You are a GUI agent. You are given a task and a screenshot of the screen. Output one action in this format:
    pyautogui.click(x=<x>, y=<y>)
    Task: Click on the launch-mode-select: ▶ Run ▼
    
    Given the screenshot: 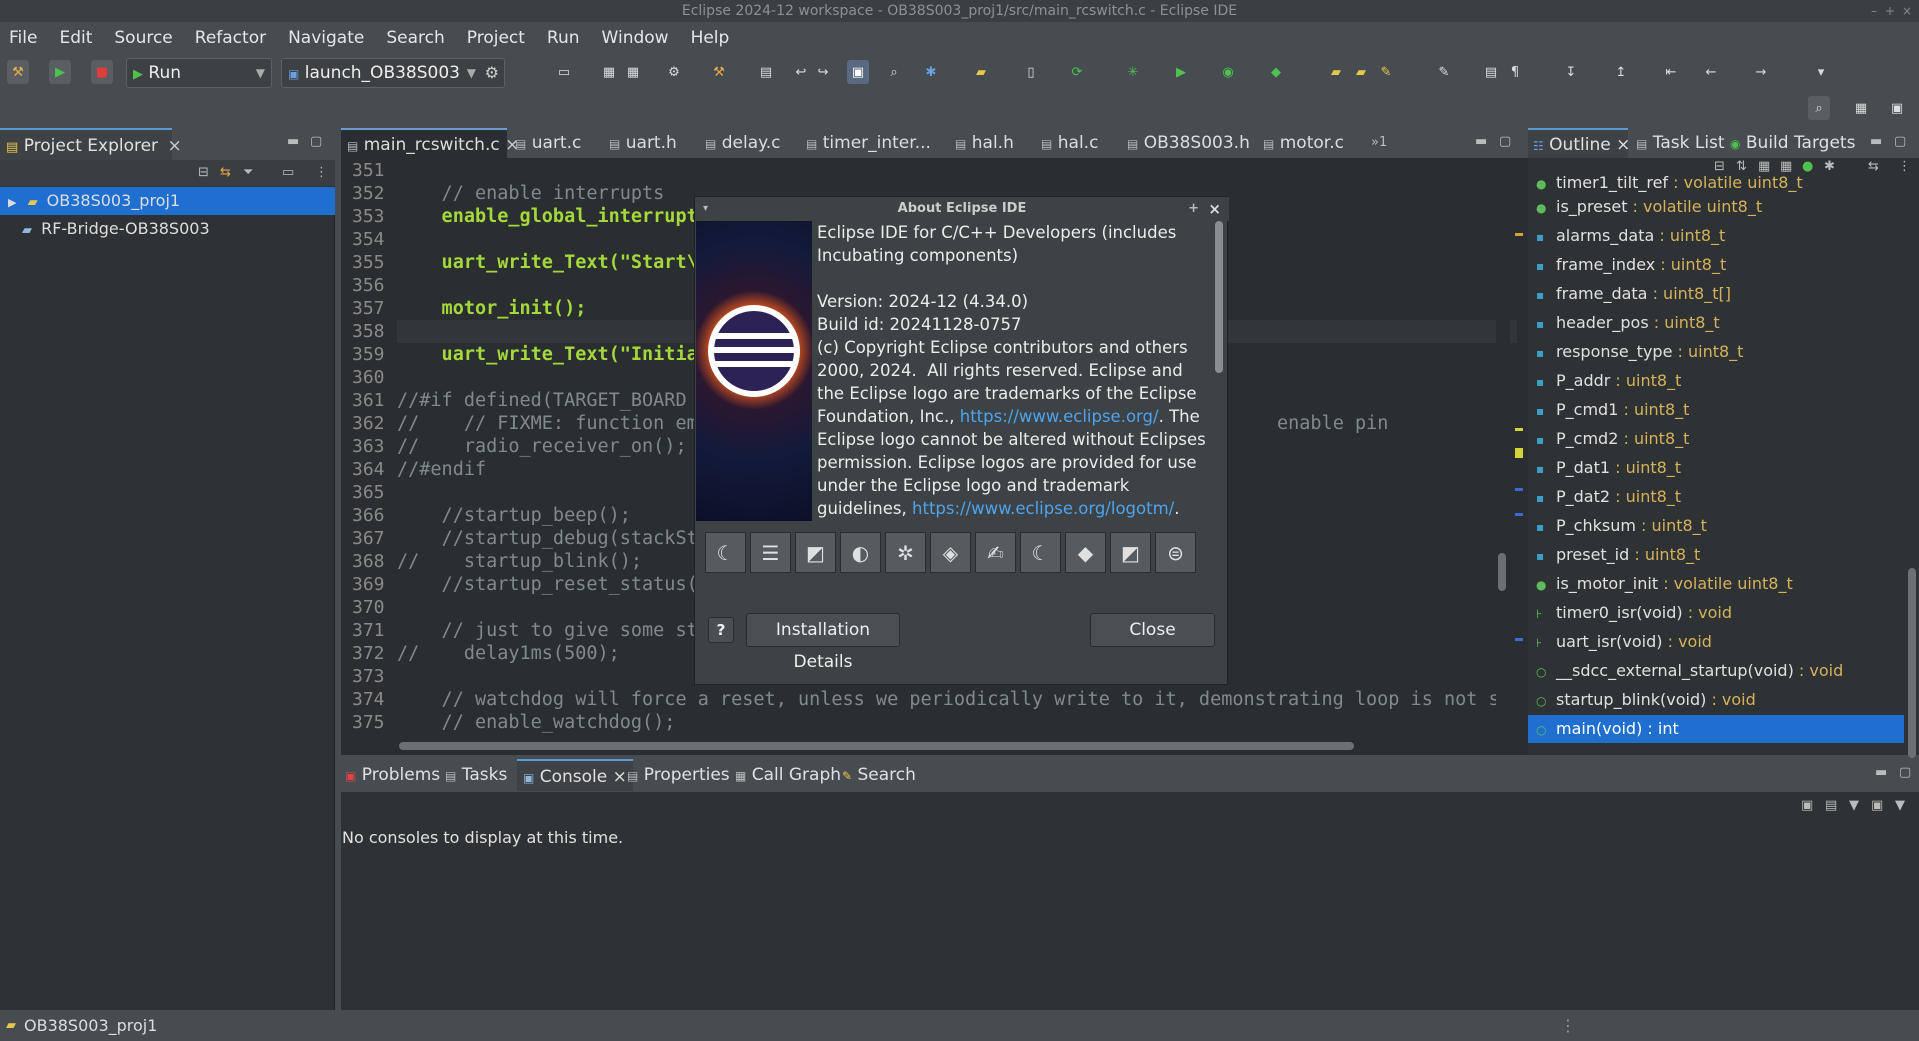 What is the action you would take?
    pyautogui.click(x=199, y=73)
    